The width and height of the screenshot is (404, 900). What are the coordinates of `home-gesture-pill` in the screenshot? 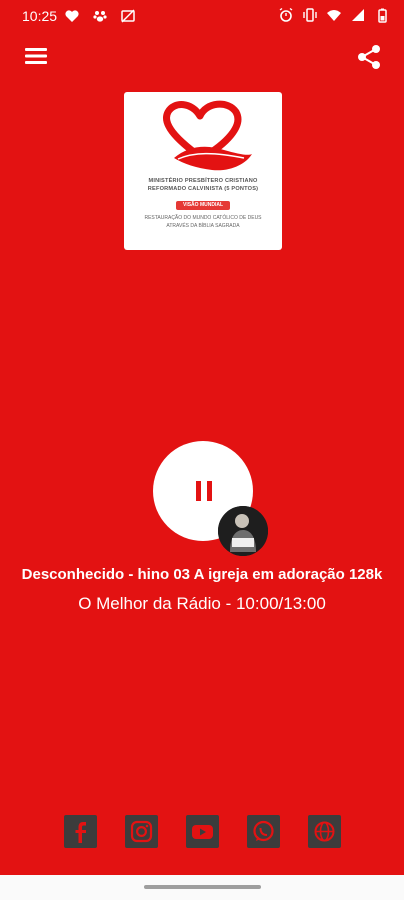 It's located at (202, 887).